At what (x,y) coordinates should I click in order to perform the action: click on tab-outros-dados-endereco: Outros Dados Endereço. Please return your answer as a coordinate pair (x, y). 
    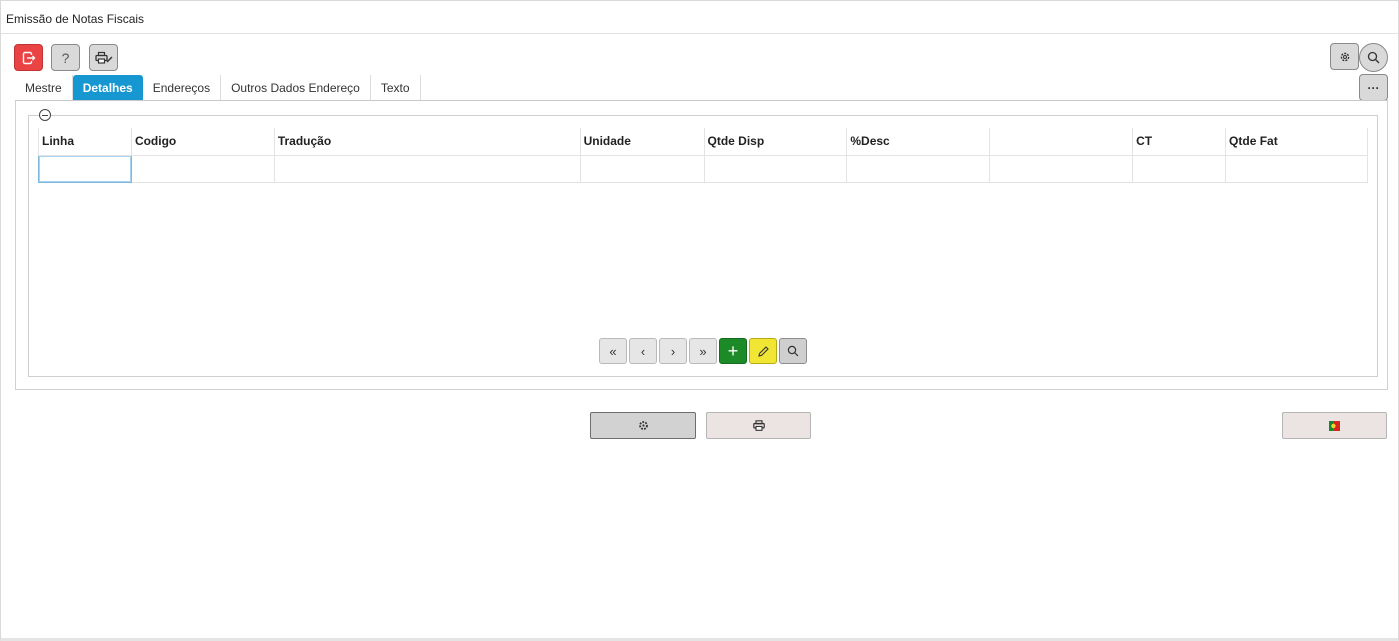
    Looking at the image, I should click on (296, 87).